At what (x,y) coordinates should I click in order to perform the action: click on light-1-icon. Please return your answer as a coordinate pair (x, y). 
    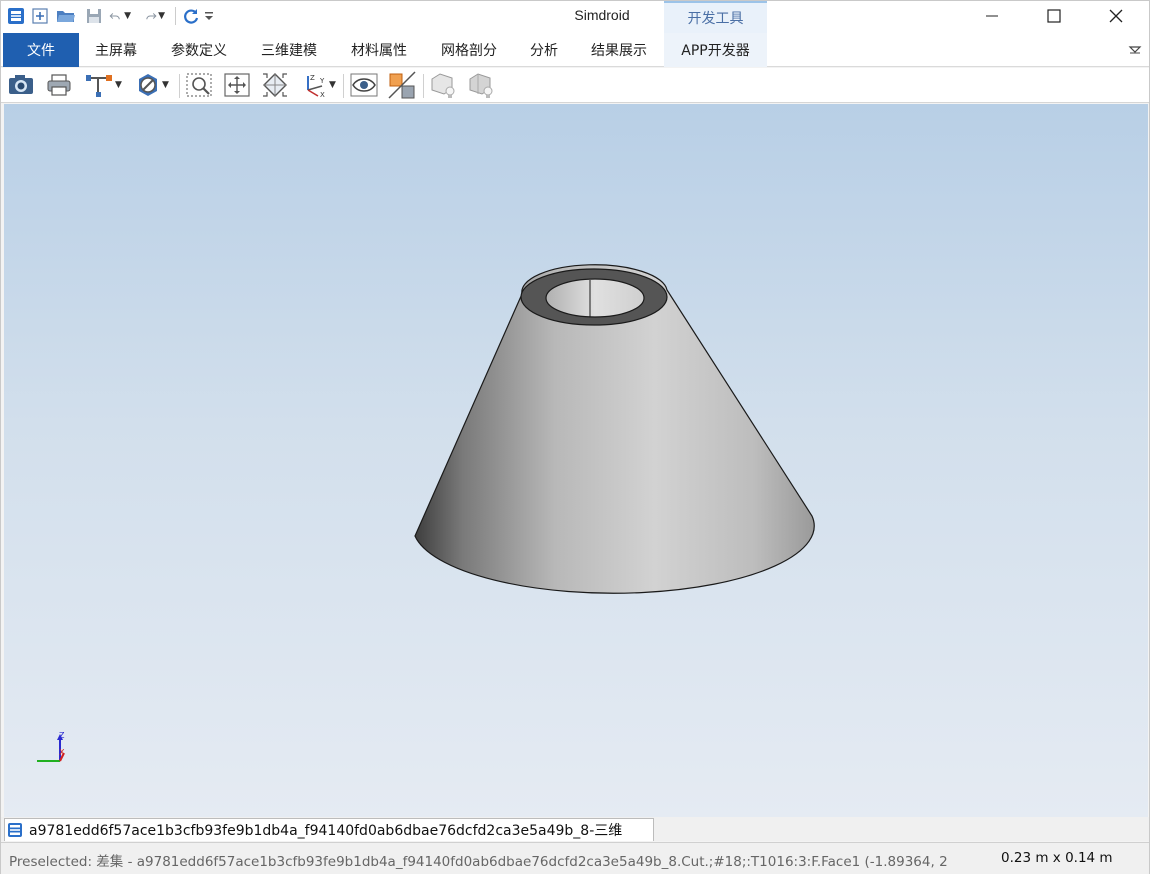
    Looking at the image, I should click on (443, 85).